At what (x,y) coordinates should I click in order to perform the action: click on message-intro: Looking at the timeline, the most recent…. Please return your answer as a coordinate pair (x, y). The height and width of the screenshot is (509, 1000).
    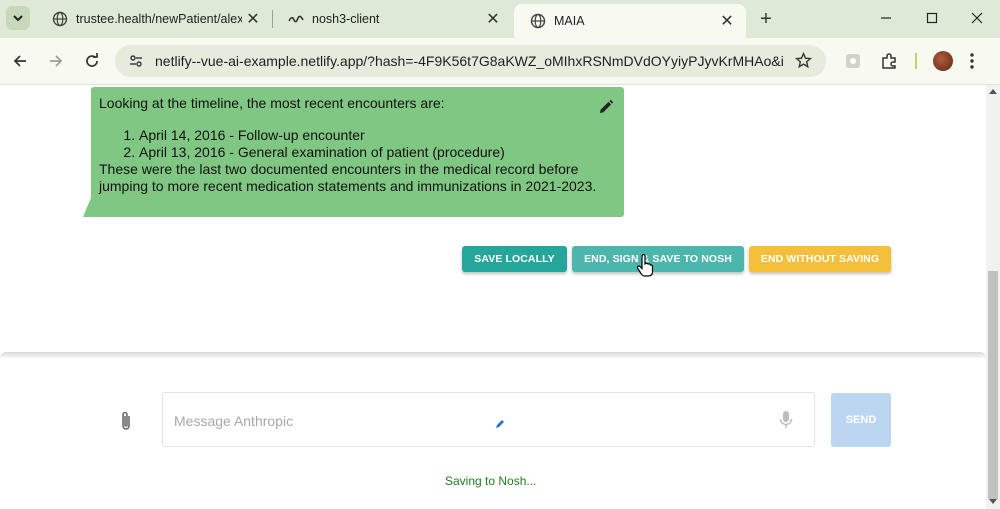
    Looking at the image, I should click on (272, 103).